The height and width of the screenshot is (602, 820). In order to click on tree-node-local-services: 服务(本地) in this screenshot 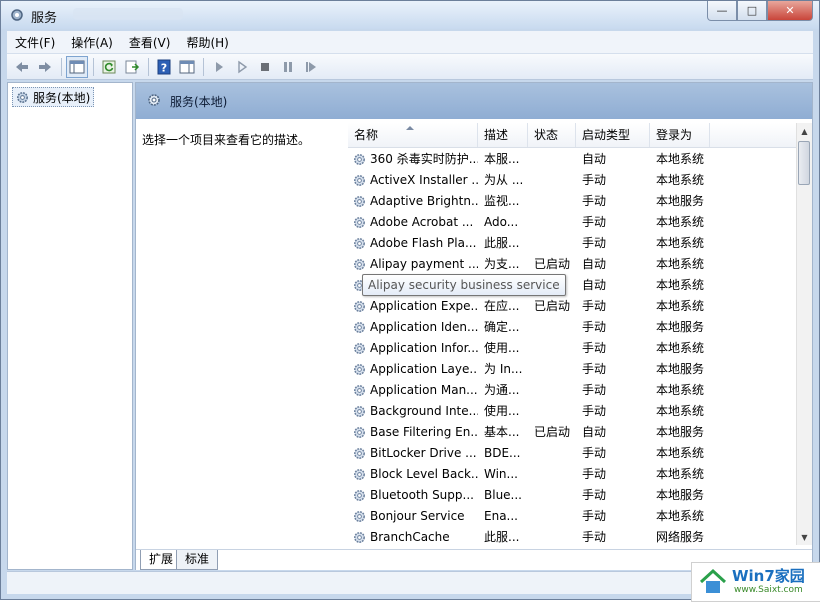, I will do `click(53, 97)`.